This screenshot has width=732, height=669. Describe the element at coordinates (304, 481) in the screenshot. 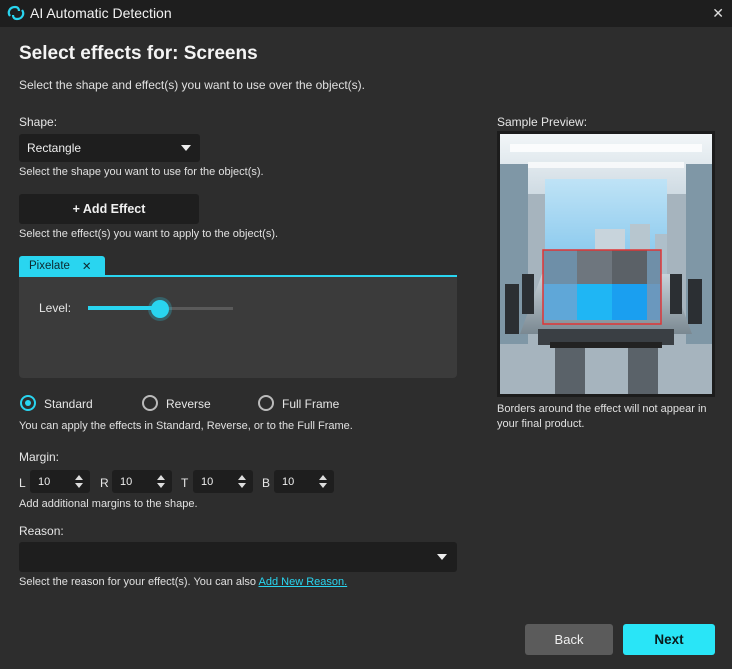

I see `margin-bottom-stepper: 10` at that location.